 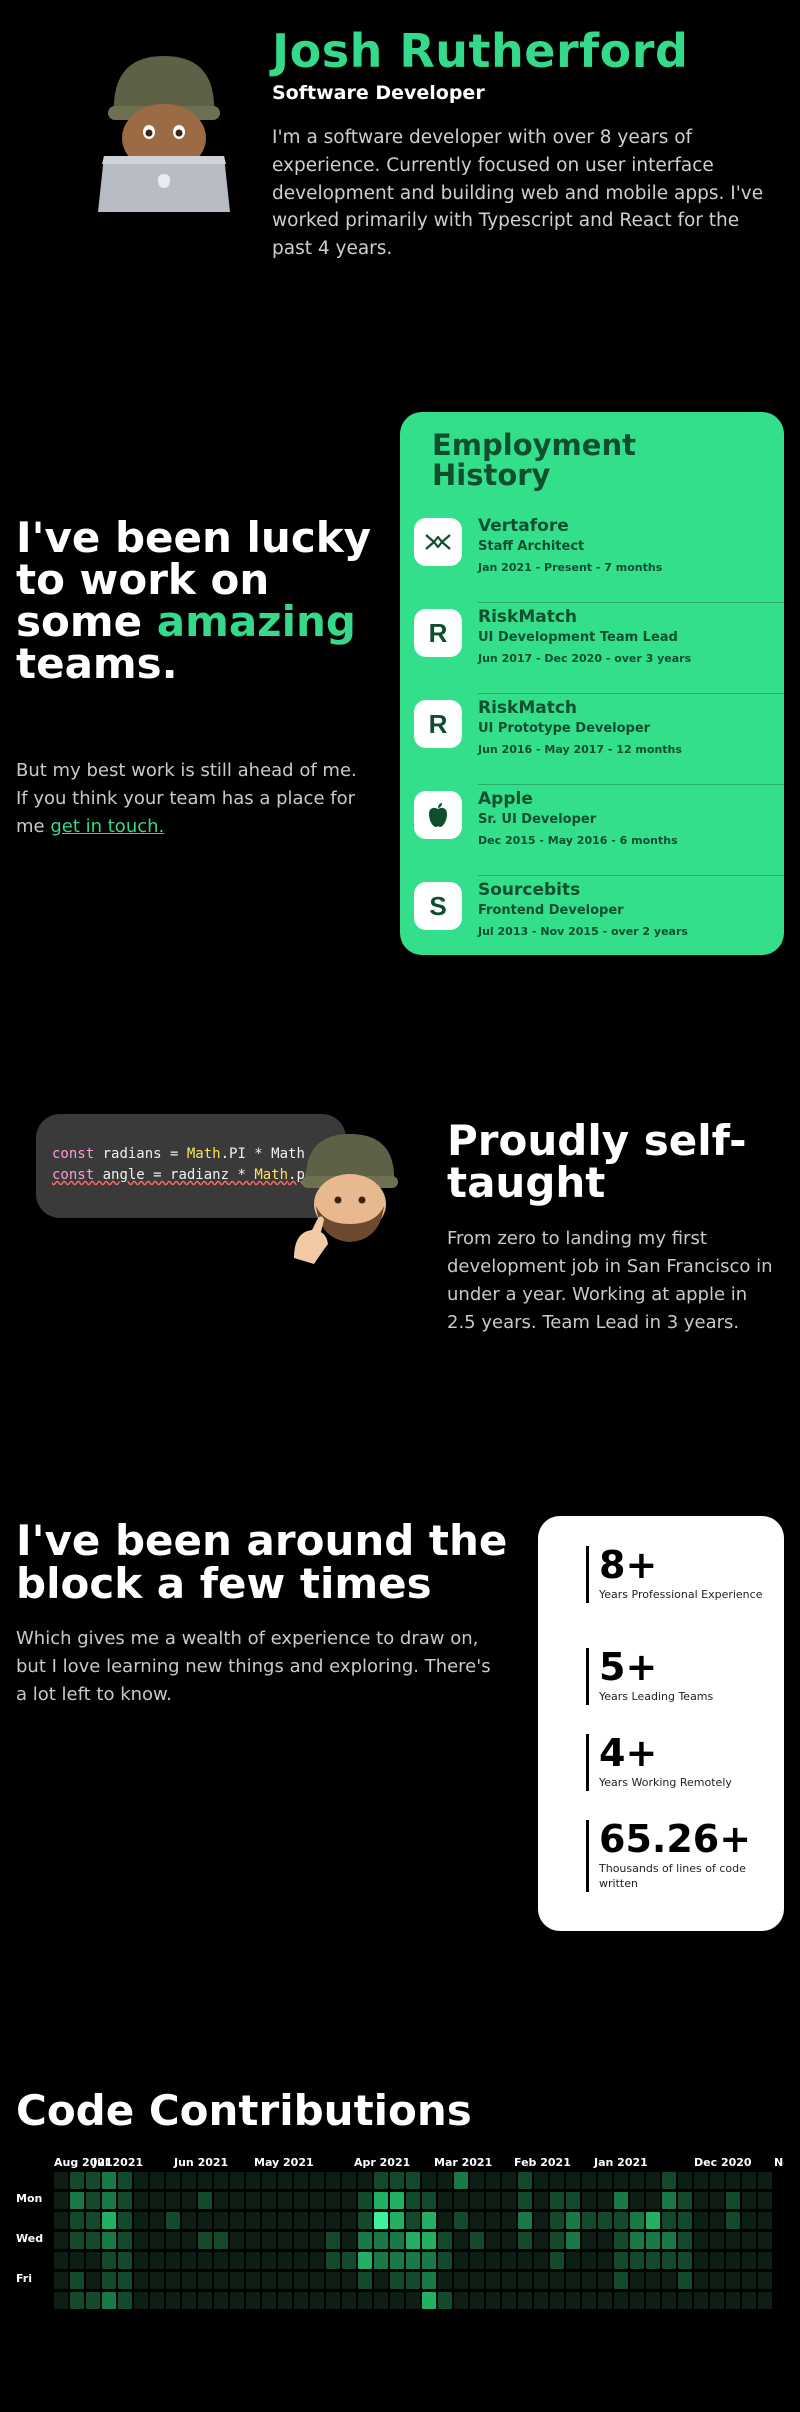 I want to click on stat-item: 5+ Years Leading Teams, so click(x=676, y=1676).